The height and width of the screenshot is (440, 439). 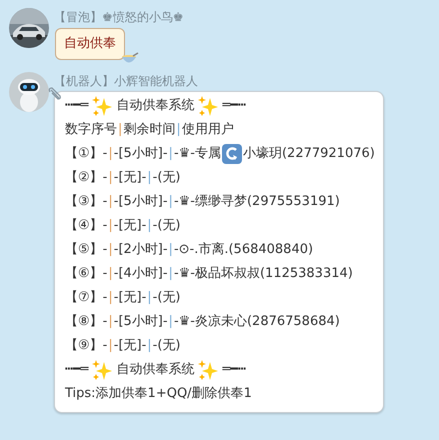 What do you see at coordinates (86, 225) in the screenshot?
I see `message-text: 【④】-` at bounding box center [86, 225].